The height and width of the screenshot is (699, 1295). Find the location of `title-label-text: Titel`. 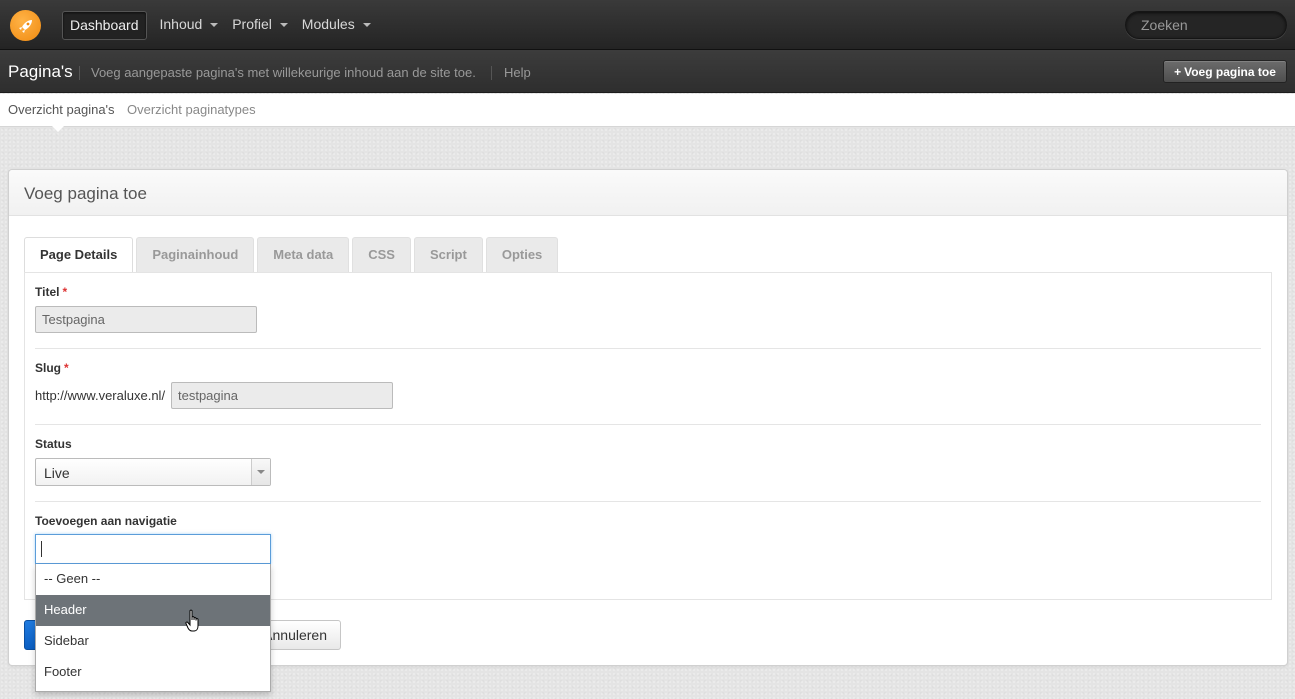

title-label-text: Titel is located at coordinates (47, 292).